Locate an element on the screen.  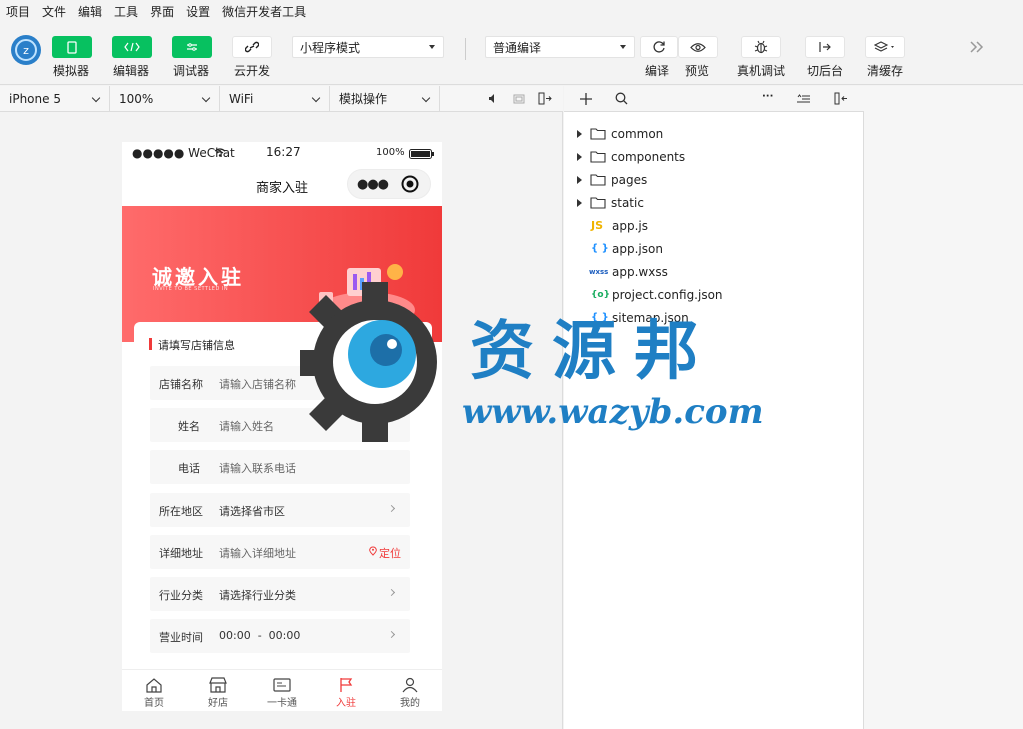
zoom-select: 100% is located at coordinates (165, 98).